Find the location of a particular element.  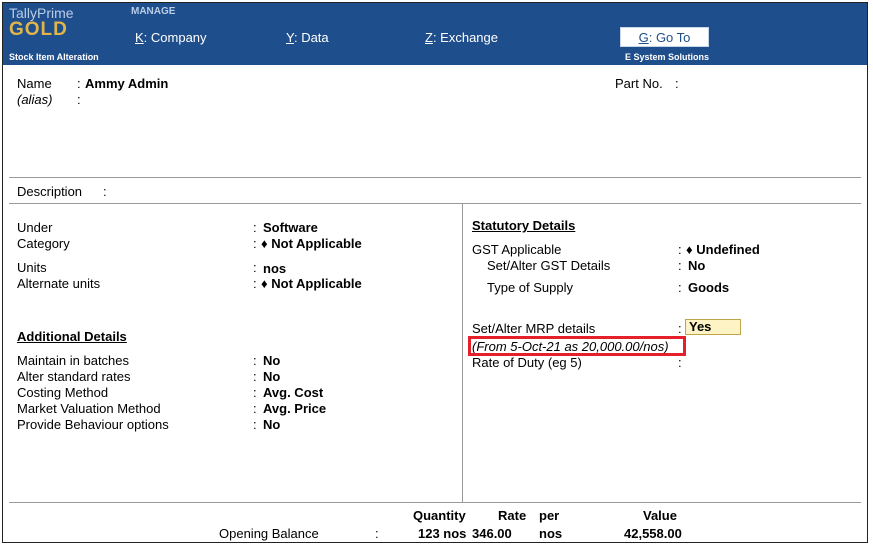

name-colon: : is located at coordinates (79, 83).